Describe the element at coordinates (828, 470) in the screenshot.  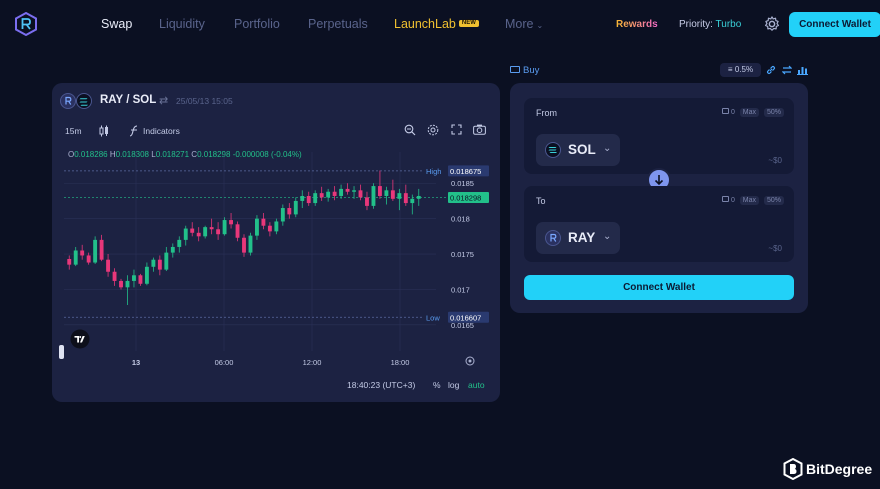
I see `bitdegree-watermark: BitDegree` at that location.